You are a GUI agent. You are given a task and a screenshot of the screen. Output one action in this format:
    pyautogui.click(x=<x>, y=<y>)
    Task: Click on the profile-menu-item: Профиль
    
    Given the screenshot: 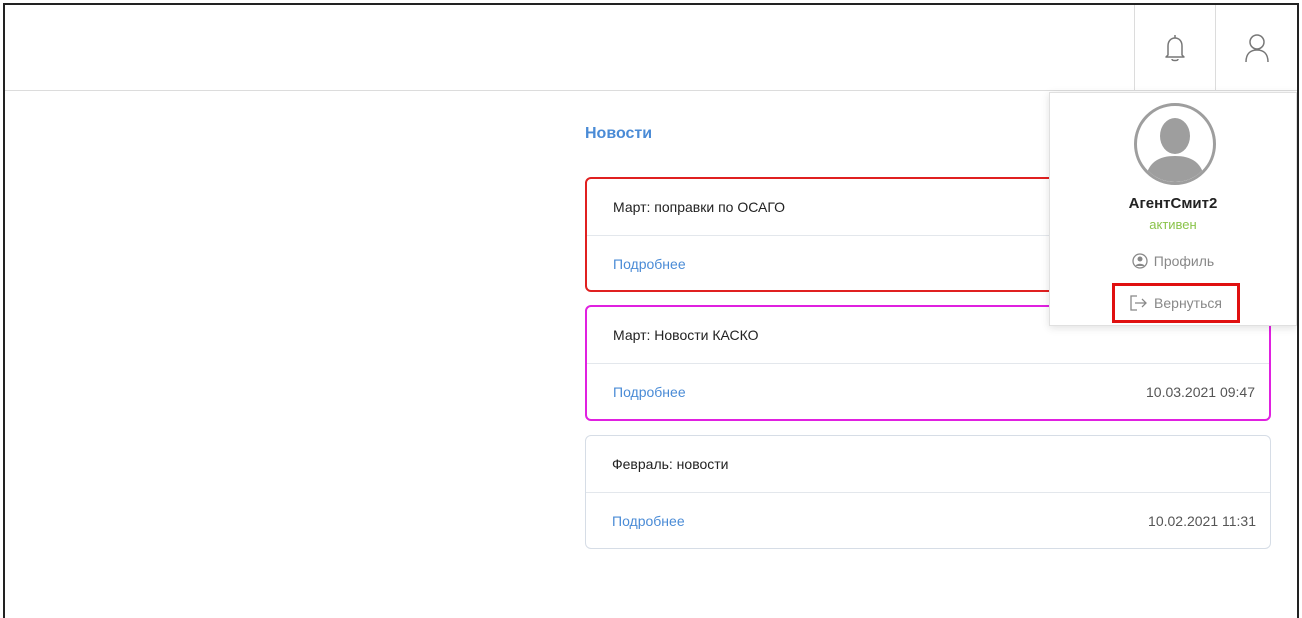 What is the action you would take?
    pyautogui.click(x=1173, y=261)
    